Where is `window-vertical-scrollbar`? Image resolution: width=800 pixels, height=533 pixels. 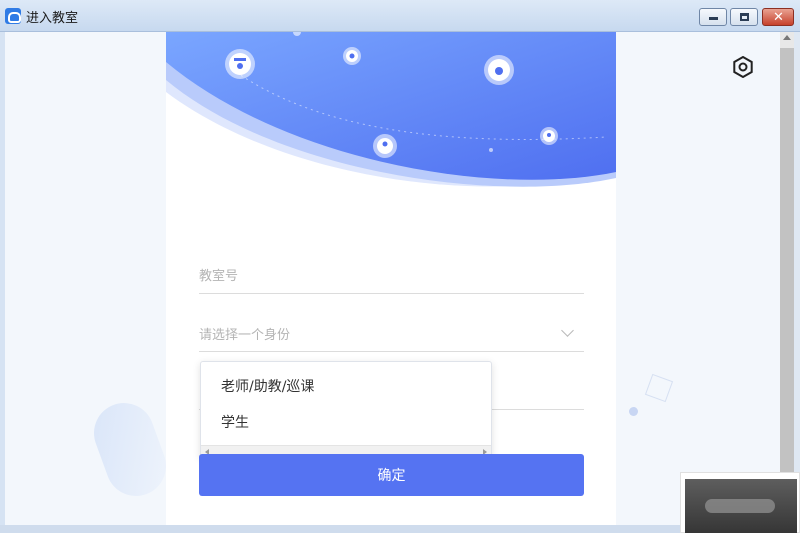
window-vertical-scrollbar is located at coordinates (787, 252).